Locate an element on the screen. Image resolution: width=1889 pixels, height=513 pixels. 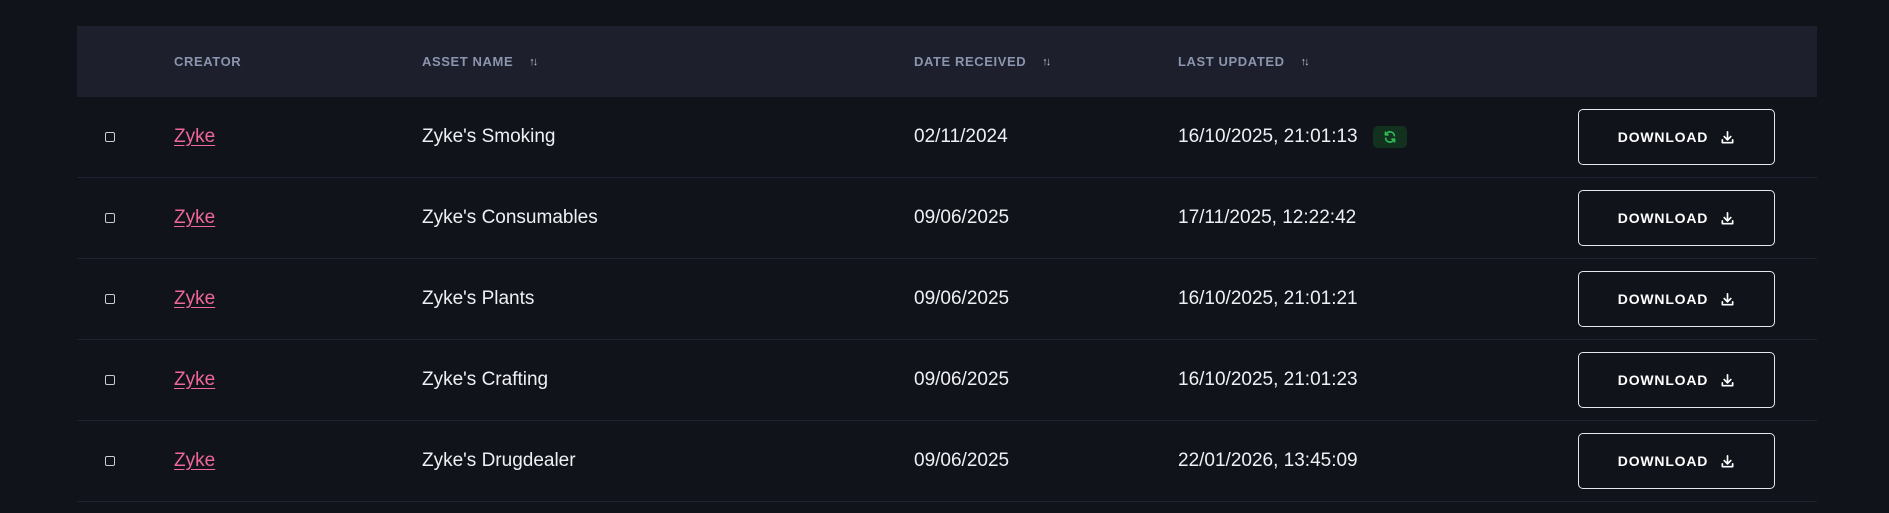
last-updated: 16/10/2025, 21:01:23 is located at coordinates (1268, 379).